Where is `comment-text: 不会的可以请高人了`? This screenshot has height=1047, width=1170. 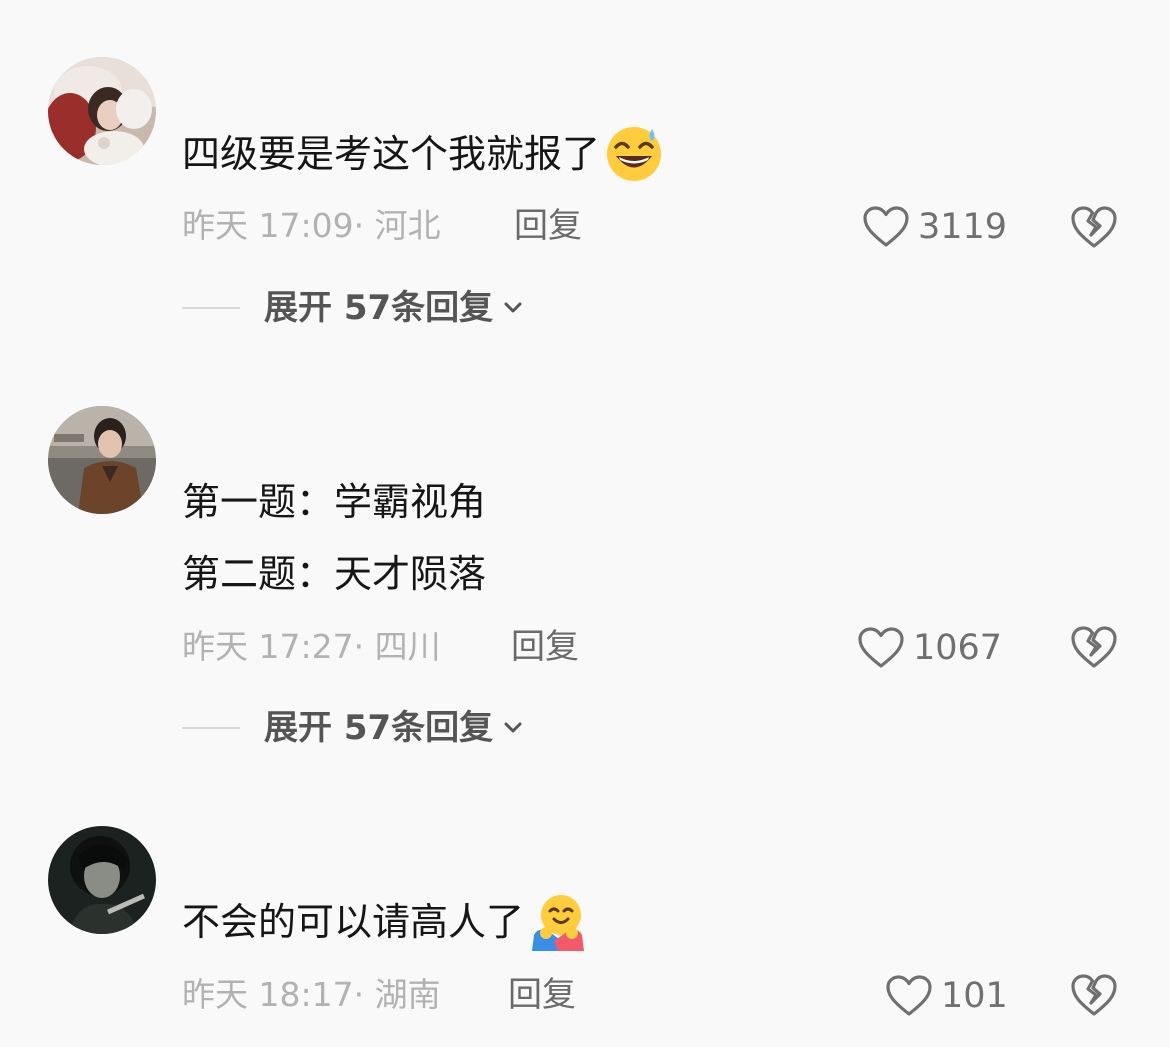
comment-text: 不会的可以请高人了 is located at coordinates (385, 922).